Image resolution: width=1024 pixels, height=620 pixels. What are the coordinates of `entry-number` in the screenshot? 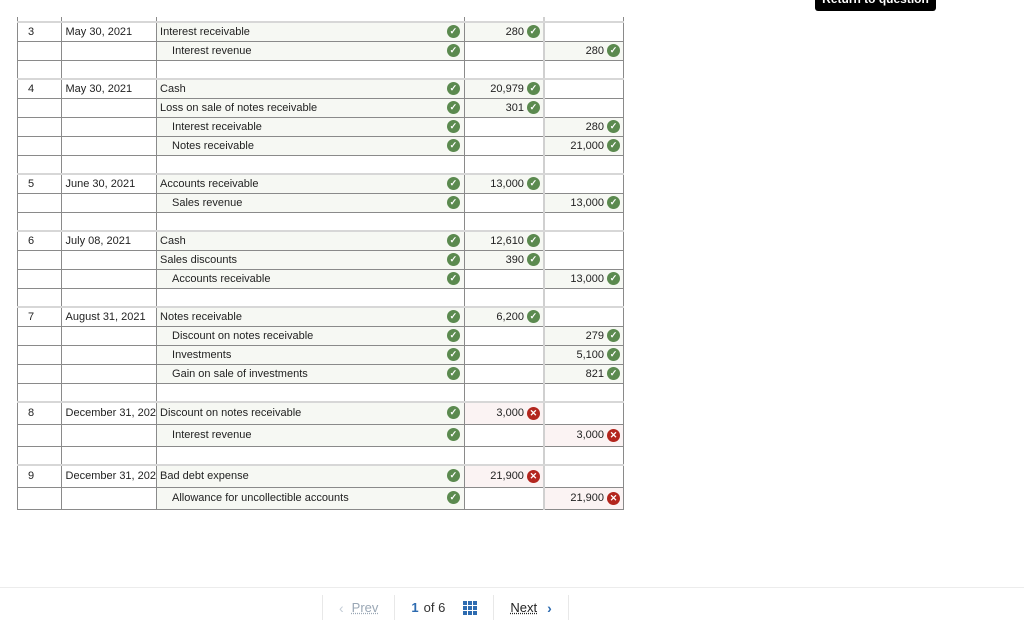 It's located at (39, 50).